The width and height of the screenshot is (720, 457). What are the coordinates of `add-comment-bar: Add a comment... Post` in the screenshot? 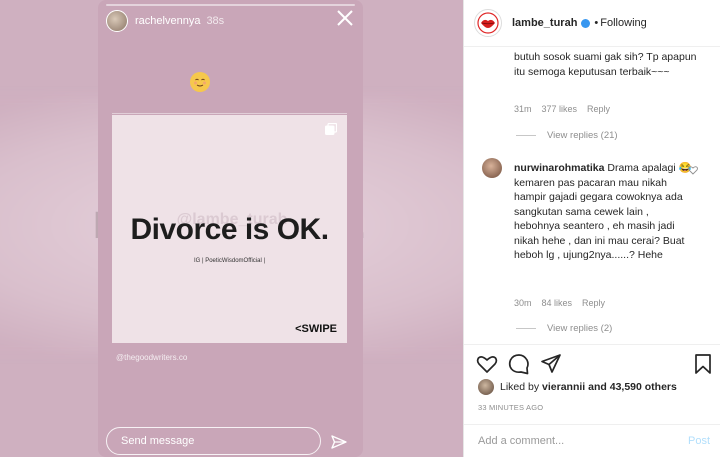 It's located at (592, 440).